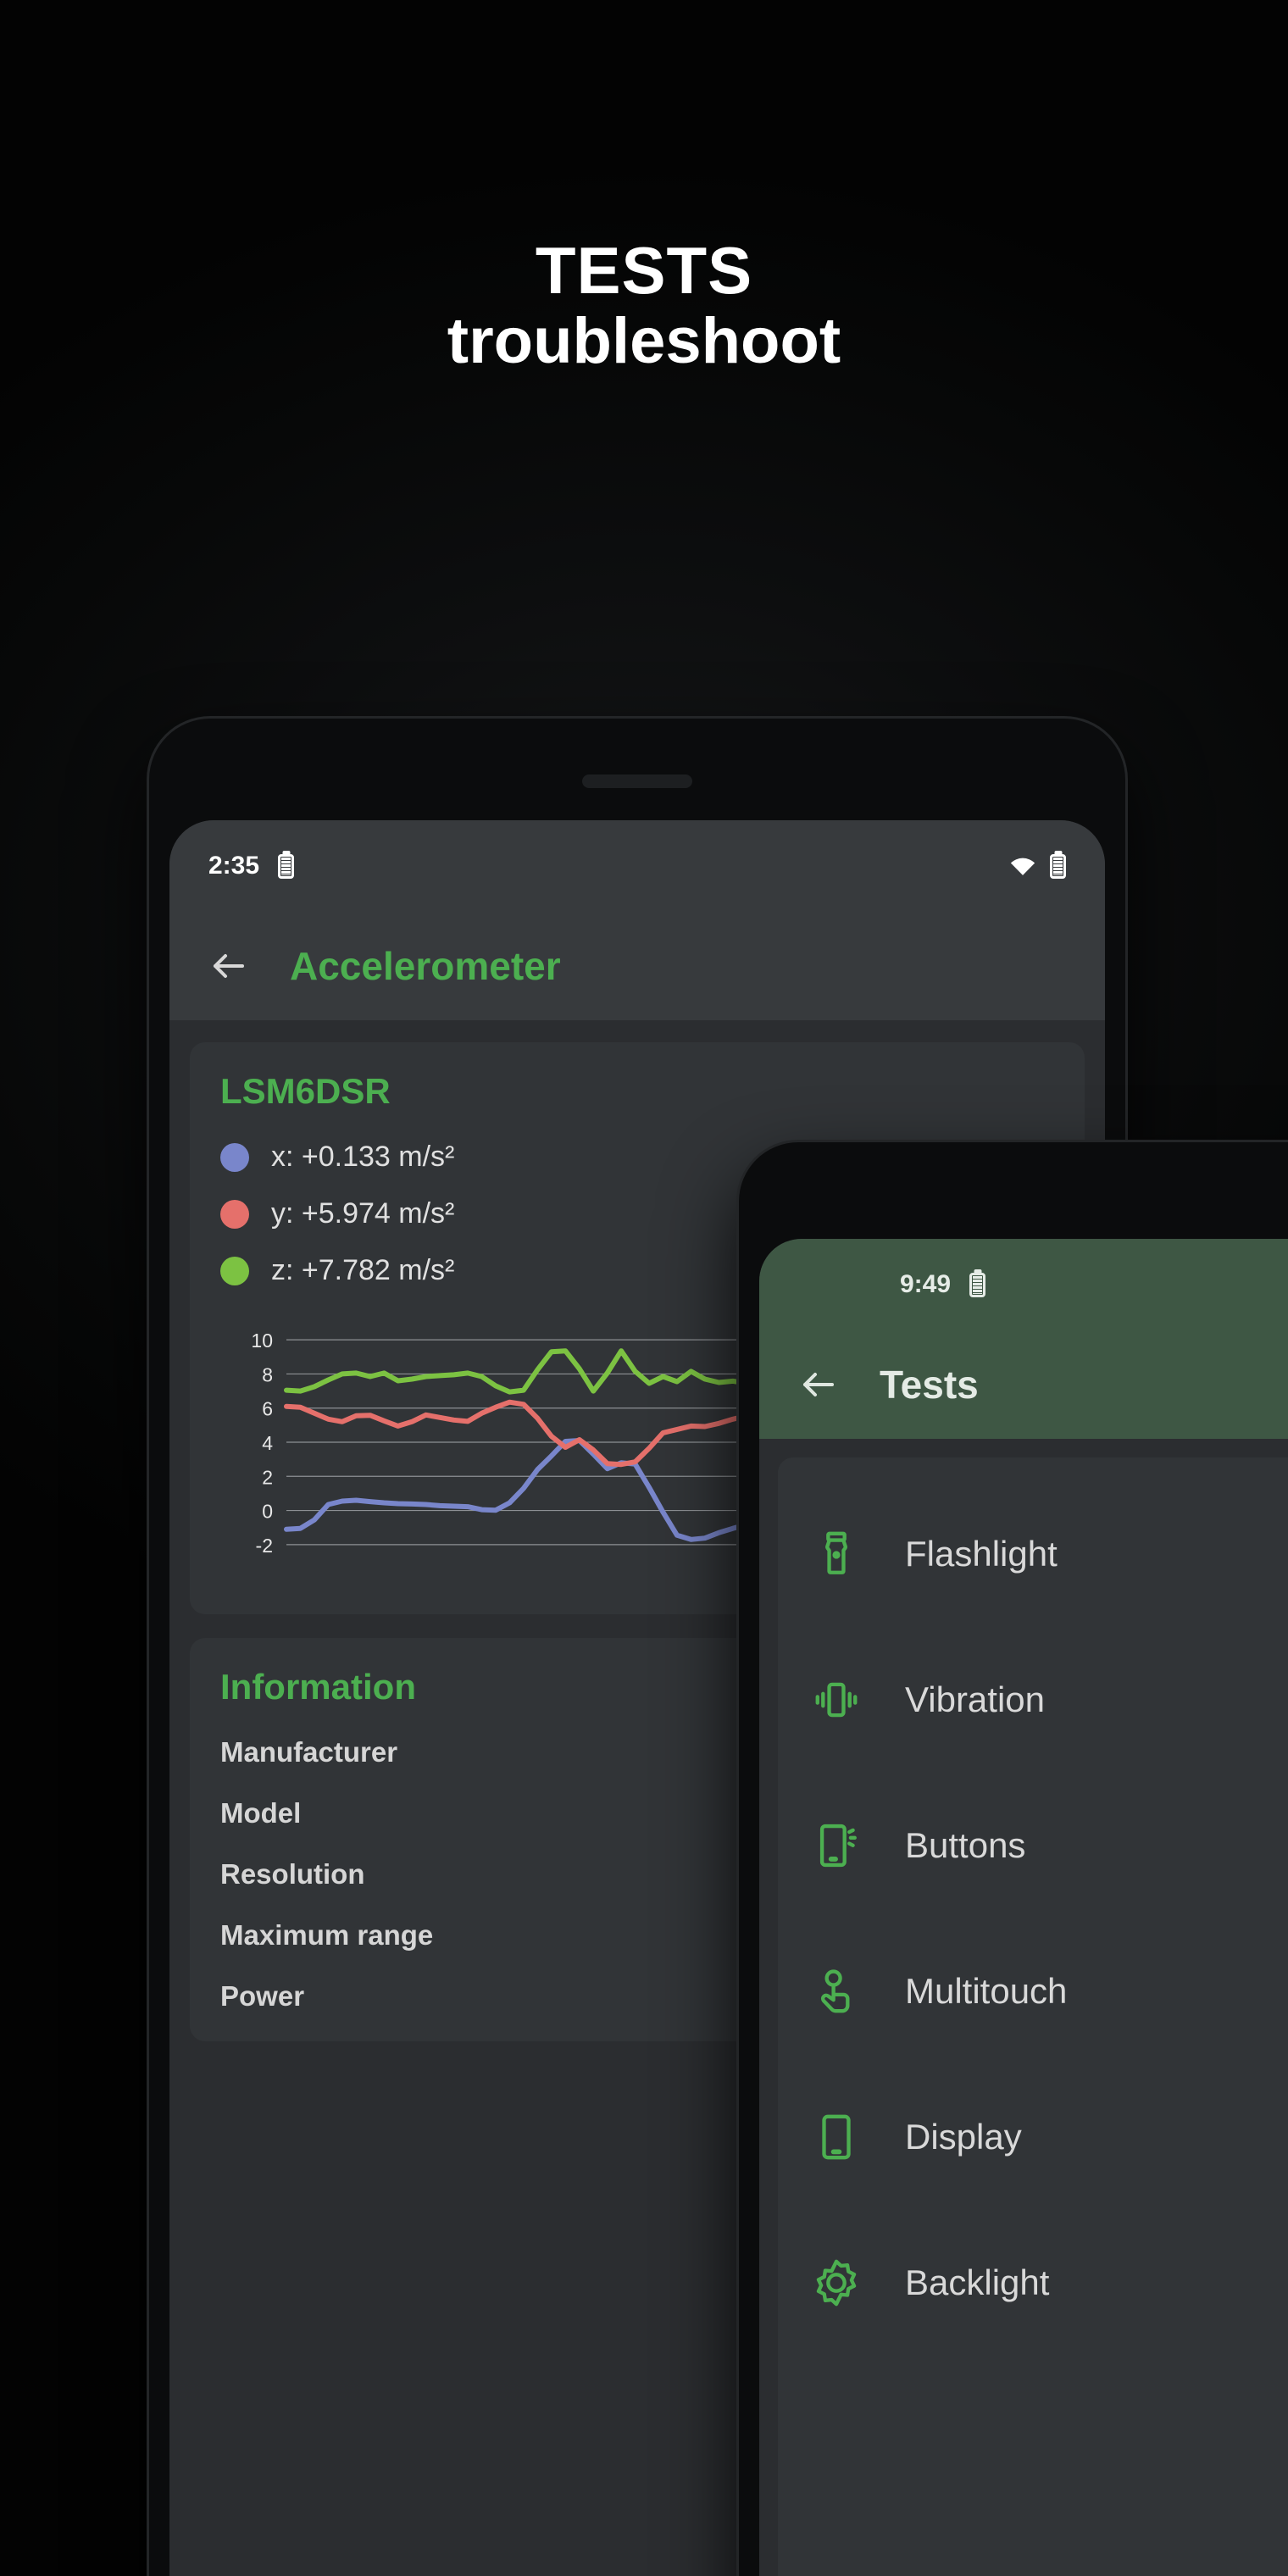 The image size is (1288, 2576). I want to click on battery-icon-tests, so click(977, 1284).